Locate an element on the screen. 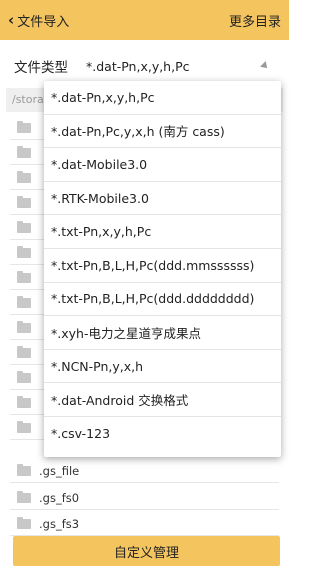 The width and height of the screenshot is (320, 574). dropdown-option: *.RTK-Mobile3.0 is located at coordinates (162, 199).